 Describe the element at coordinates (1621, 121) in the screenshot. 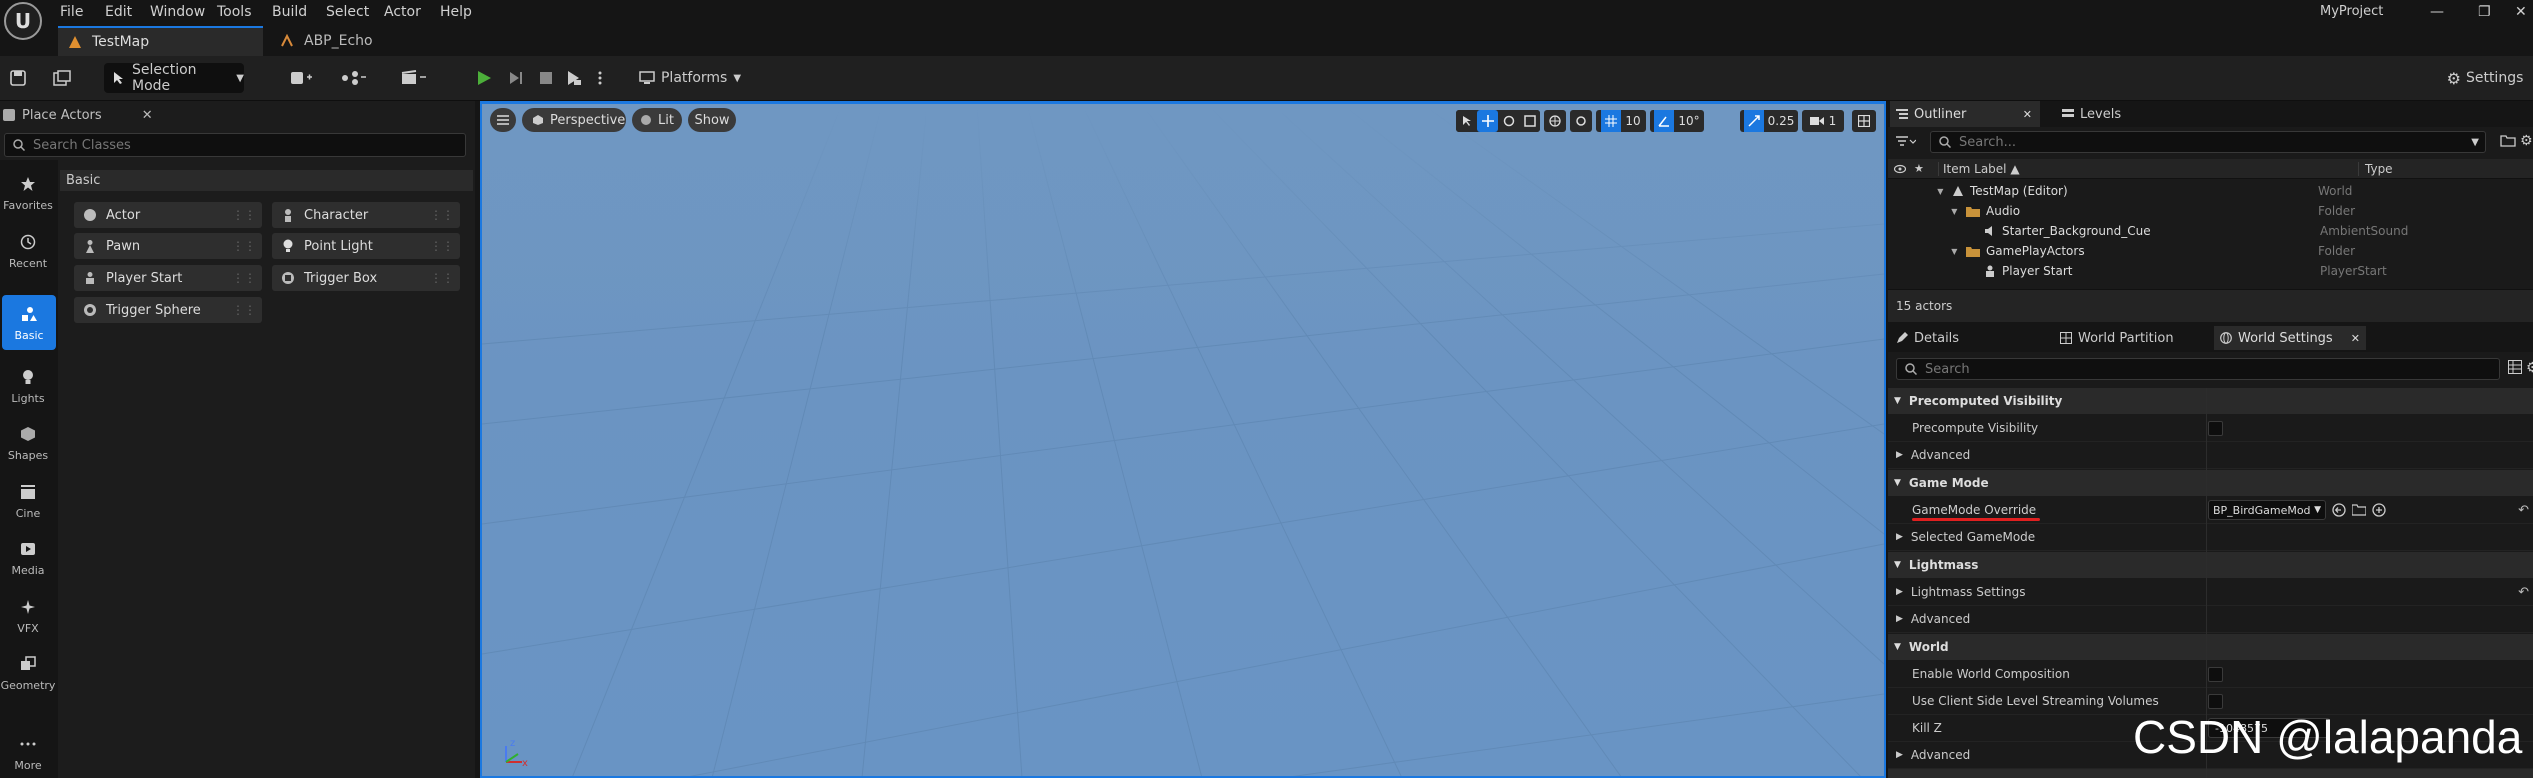

I see `grid-snap-button: 10` at that location.